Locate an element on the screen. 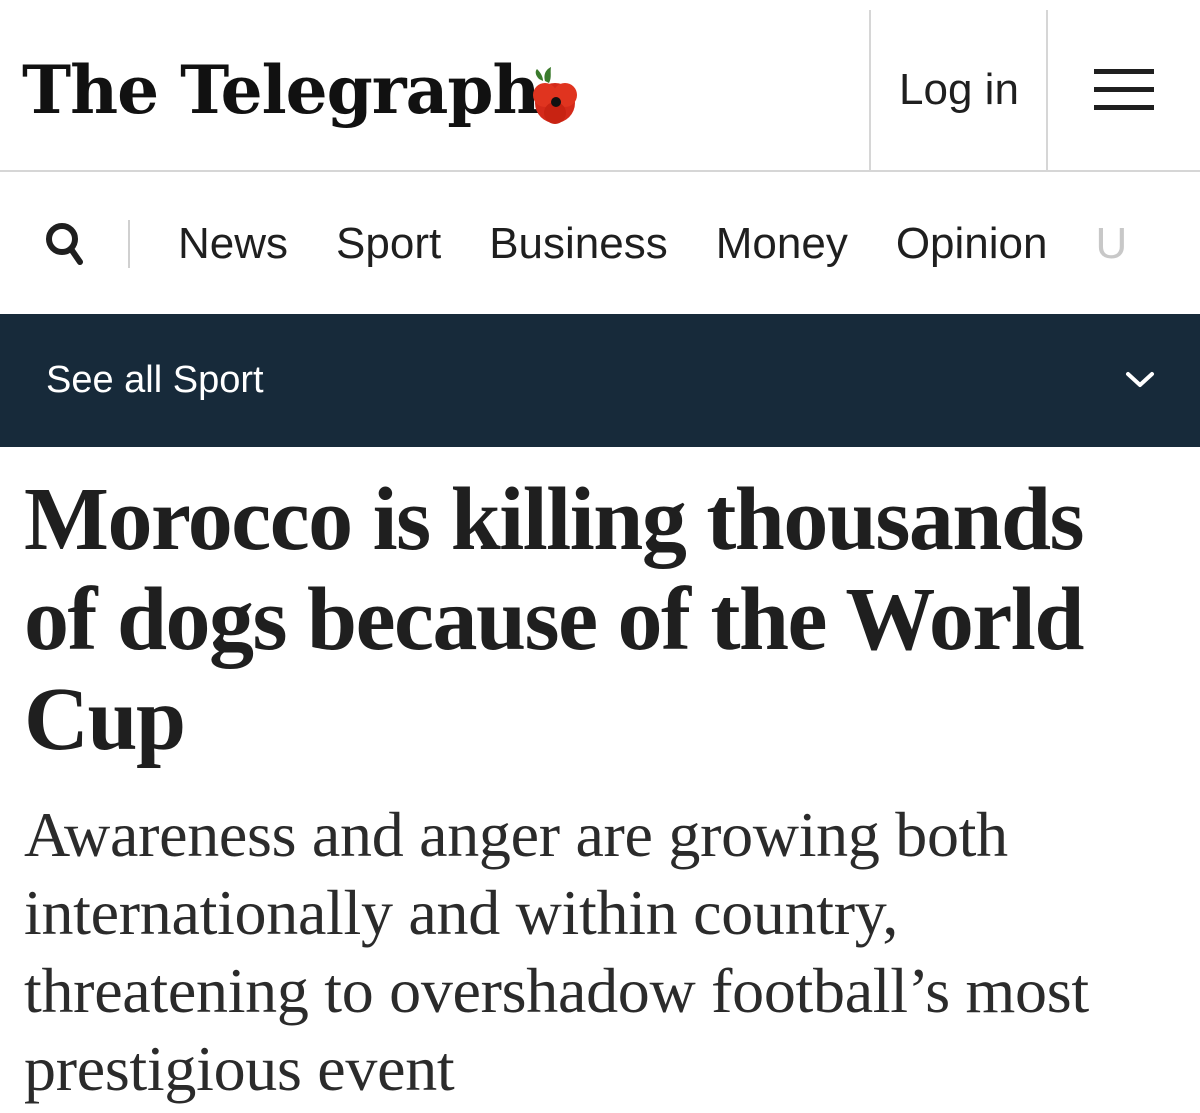  nav-separator is located at coordinates (129, 244).